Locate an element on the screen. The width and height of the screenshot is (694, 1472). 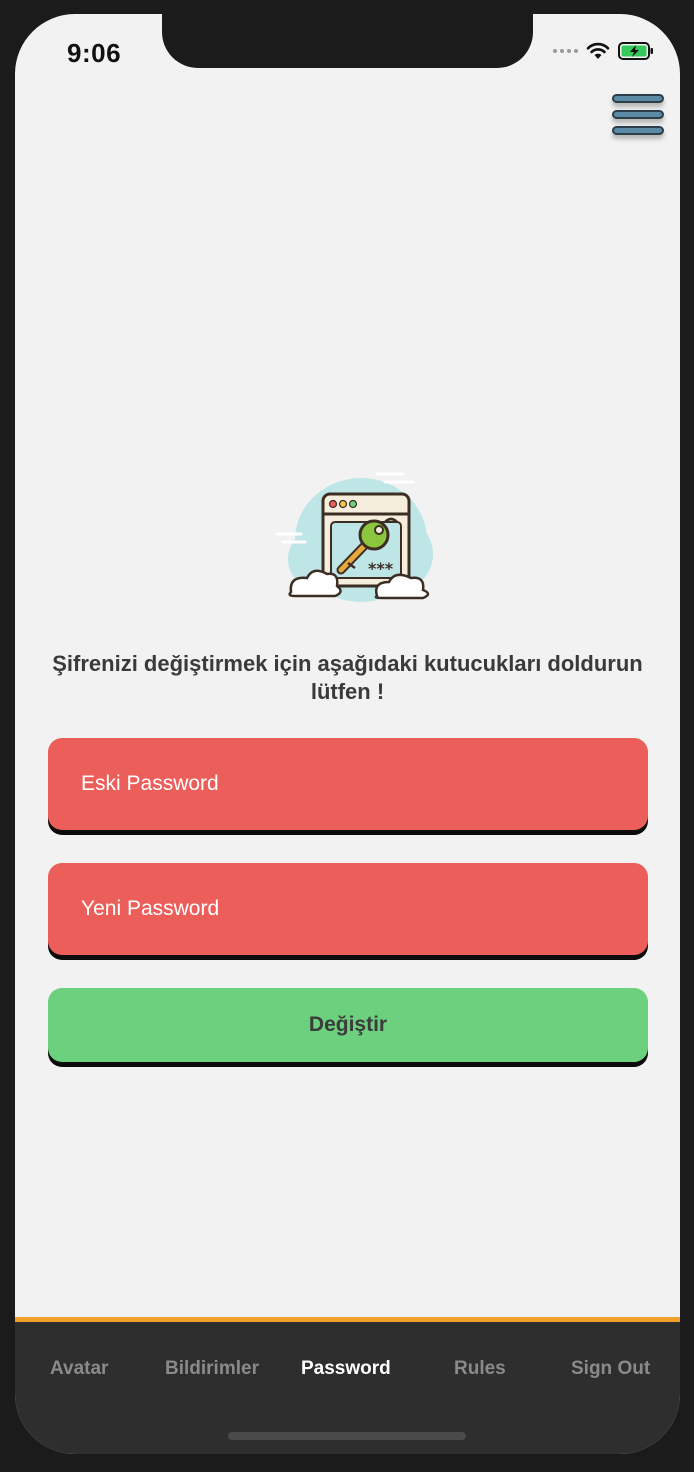
change-password-button-label: Değiştir is located at coordinates (348, 1024).